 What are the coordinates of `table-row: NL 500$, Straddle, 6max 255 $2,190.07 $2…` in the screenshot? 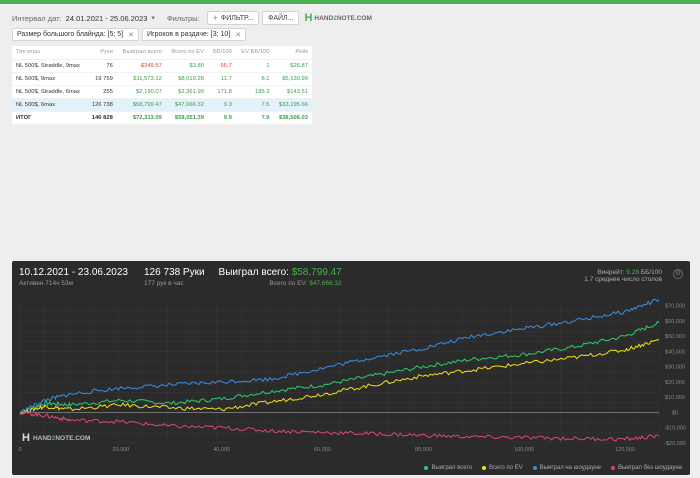 It's located at (162, 92).